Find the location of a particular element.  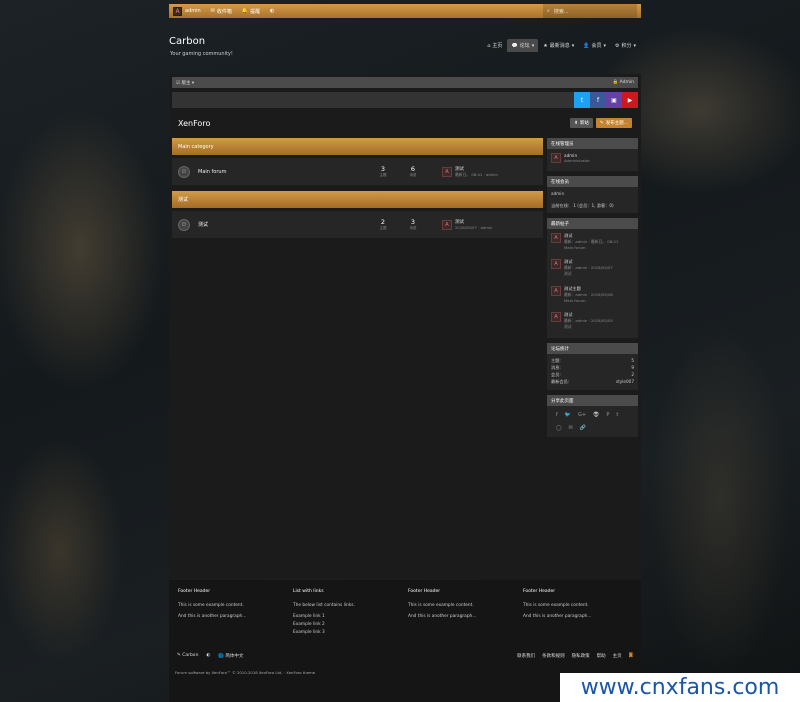

footer-link: Example link 1 is located at coordinates (350, 616).